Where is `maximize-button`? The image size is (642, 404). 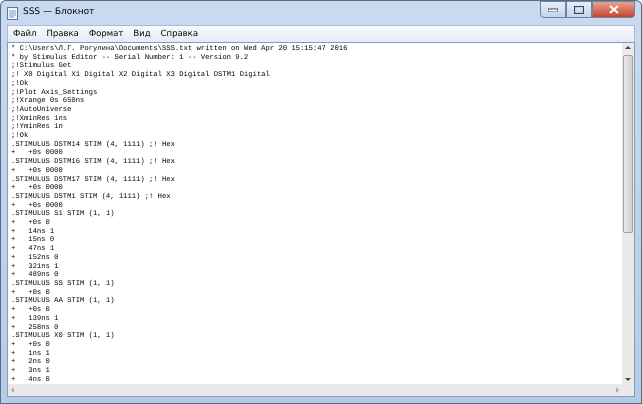
maximize-button is located at coordinates (579, 9).